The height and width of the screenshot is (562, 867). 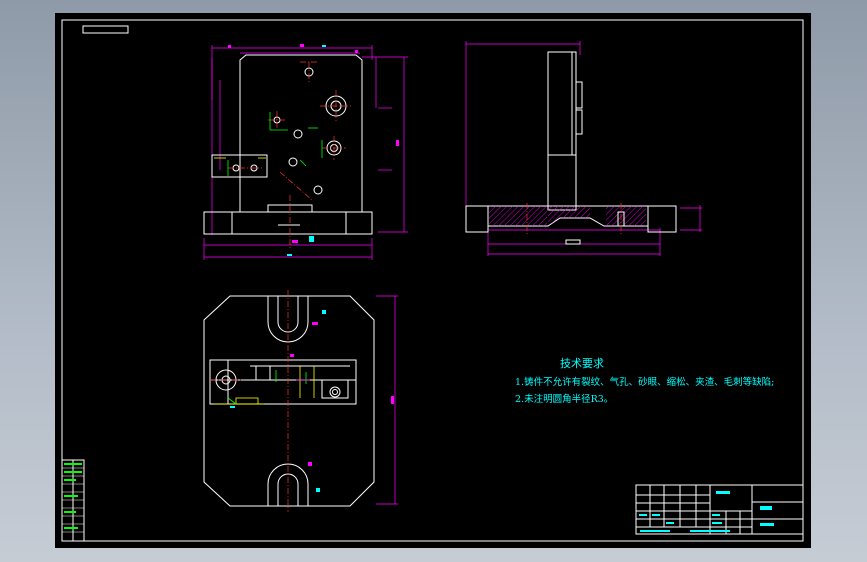 I want to click on notes-title: 技术要求, so click(x=582, y=363).